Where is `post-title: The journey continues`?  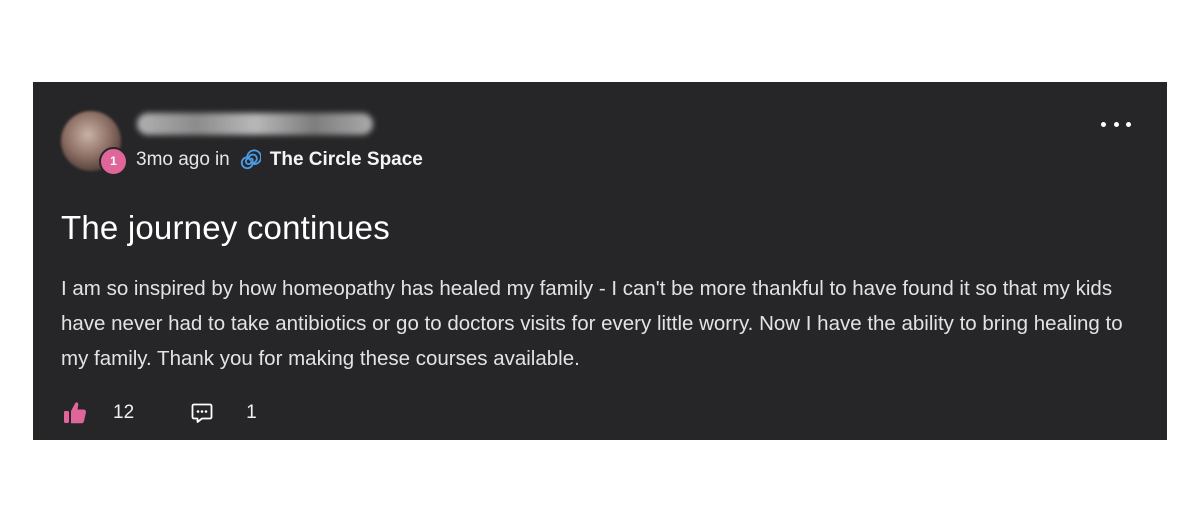
post-title: The journey continues is located at coordinates (225, 228).